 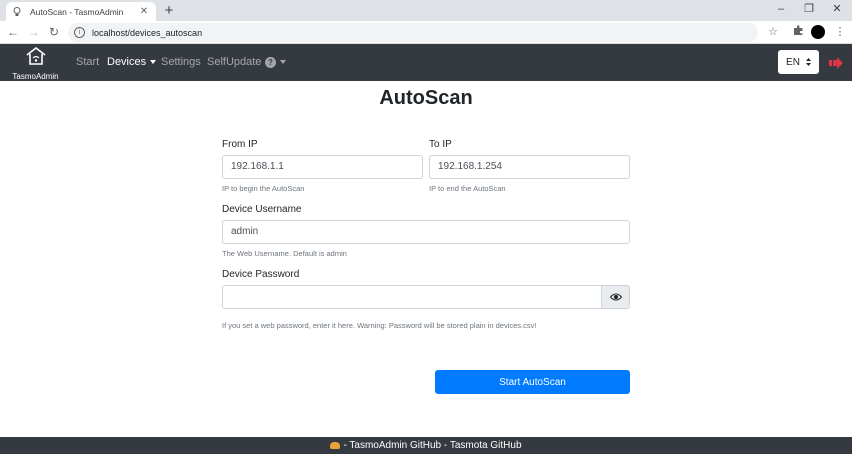 What do you see at coordinates (467, 188) in the screenshot?
I see `to-ip-help: IP to end the AutoScan` at bounding box center [467, 188].